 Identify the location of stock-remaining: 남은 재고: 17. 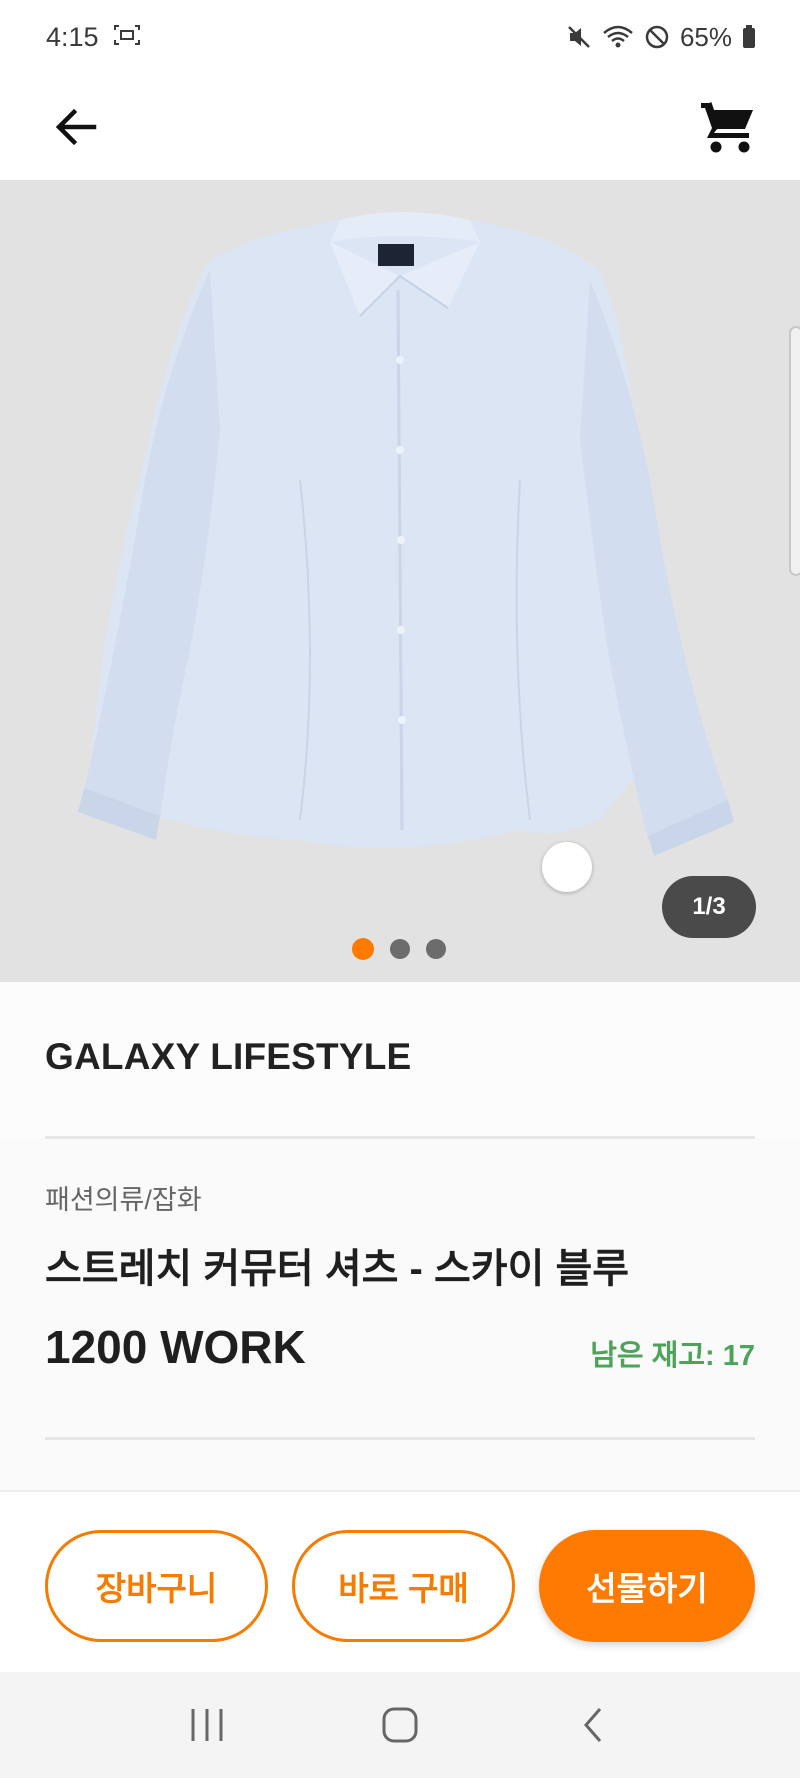
(672, 1356).